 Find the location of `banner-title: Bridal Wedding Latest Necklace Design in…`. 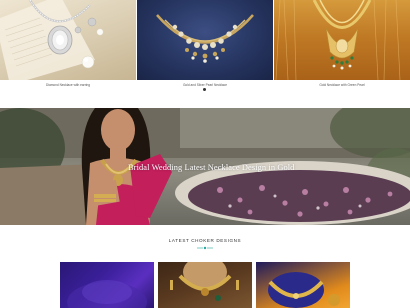

banner-title: Bridal Wedding Latest Necklace Design in… is located at coordinates (205, 167).